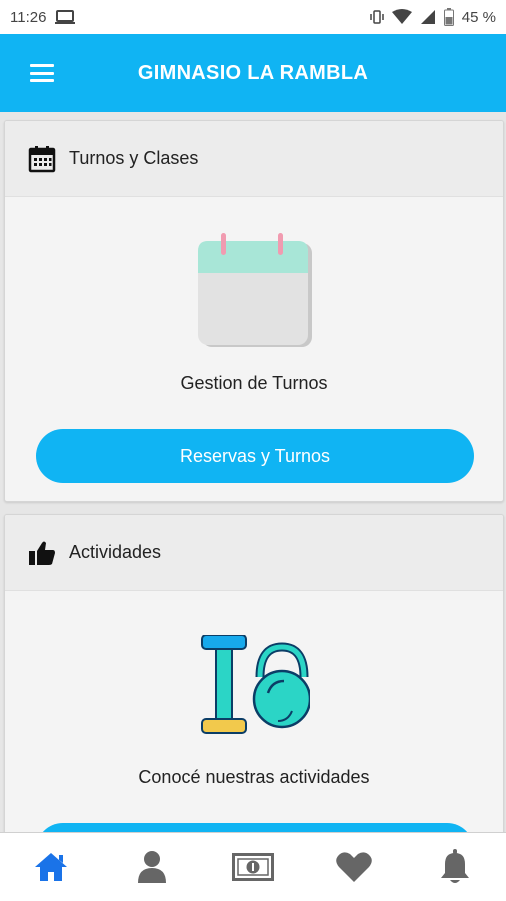  What do you see at coordinates (134, 158) in the screenshot?
I see `card-title: Turnos y Clases` at bounding box center [134, 158].